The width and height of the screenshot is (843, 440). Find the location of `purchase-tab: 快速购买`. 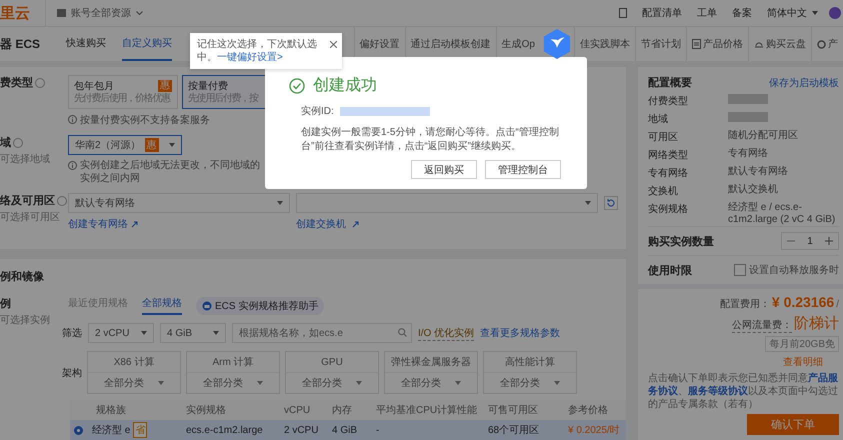

purchase-tab: 快速购买 is located at coordinates (86, 44).